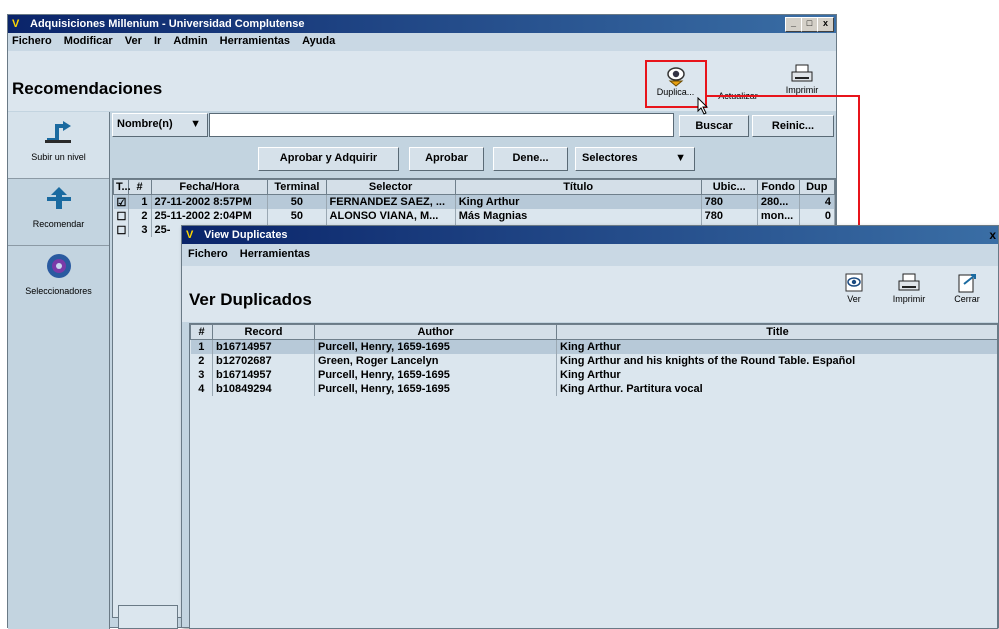 This screenshot has height=629, width=999. What do you see at coordinates (441, 125) in the screenshot?
I see `search-input` at bounding box center [441, 125].